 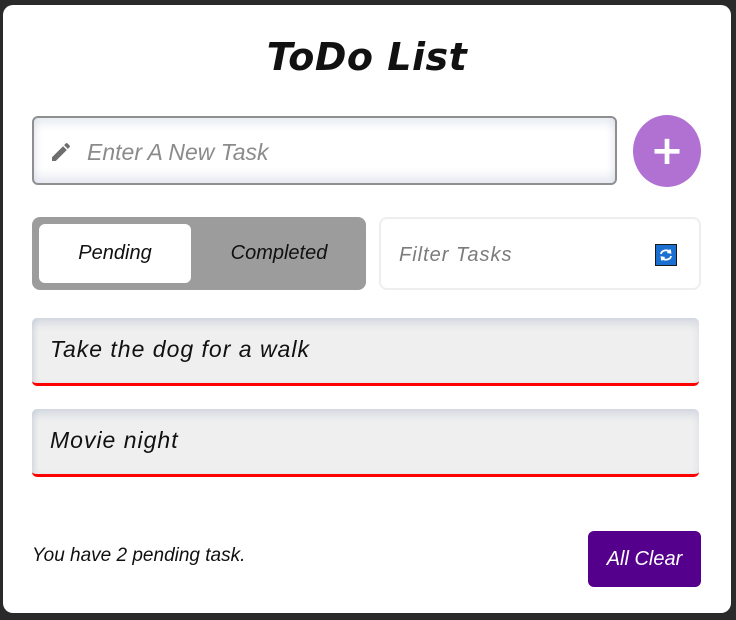 I want to click on refresh-icon, so click(x=666, y=255).